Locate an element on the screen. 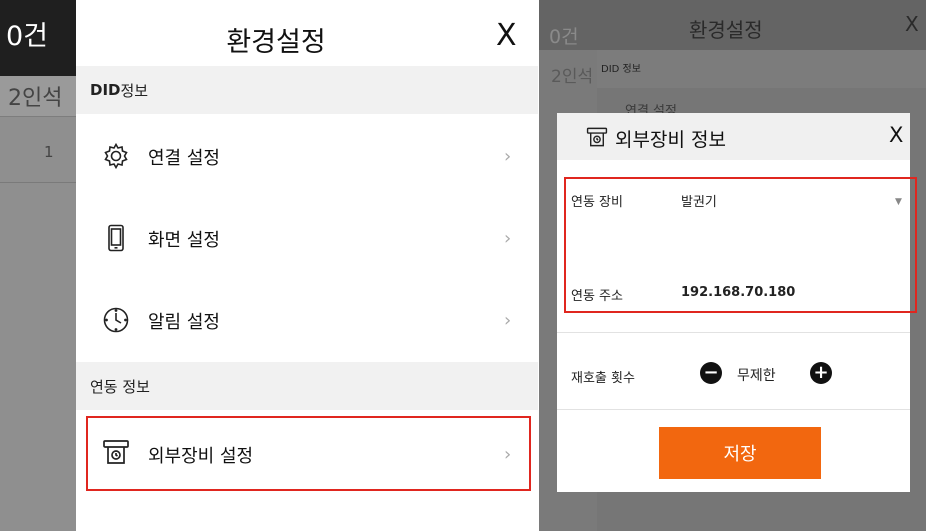  section-did-bold: DID is located at coordinates (105, 90).